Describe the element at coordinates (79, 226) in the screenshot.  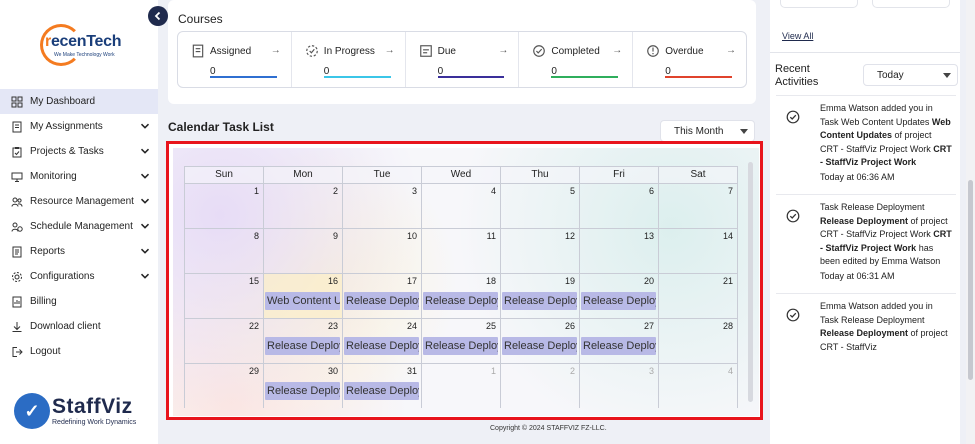
I see `sidebar-item-schedule-management: Schedule Management` at that location.